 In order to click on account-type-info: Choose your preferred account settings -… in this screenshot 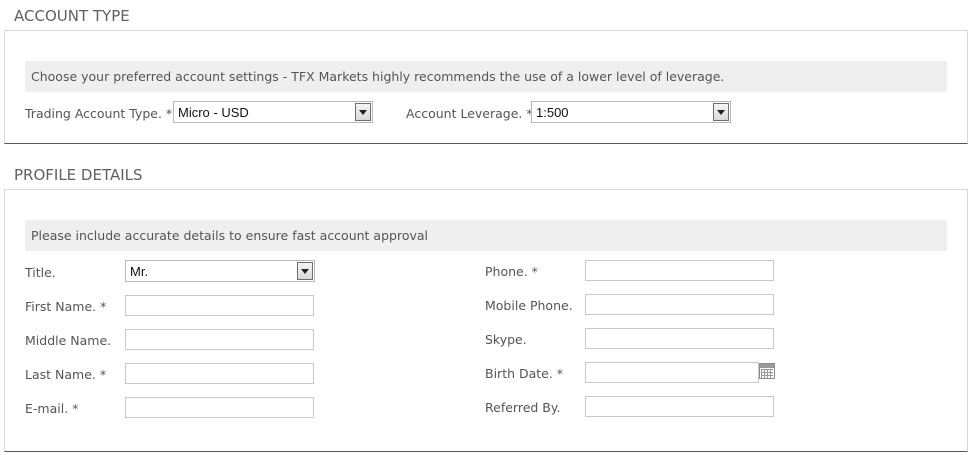, I will do `click(486, 76)`.